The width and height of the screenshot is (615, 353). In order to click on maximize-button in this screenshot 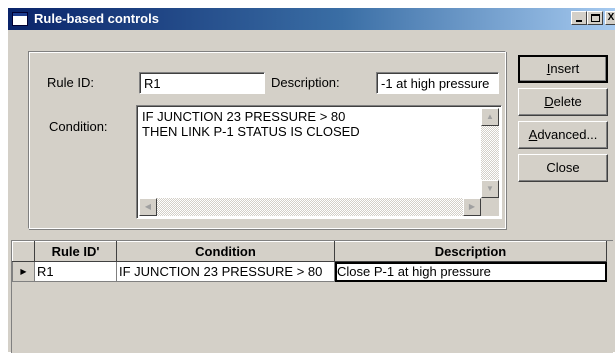, I will do `click(595, 18)`.